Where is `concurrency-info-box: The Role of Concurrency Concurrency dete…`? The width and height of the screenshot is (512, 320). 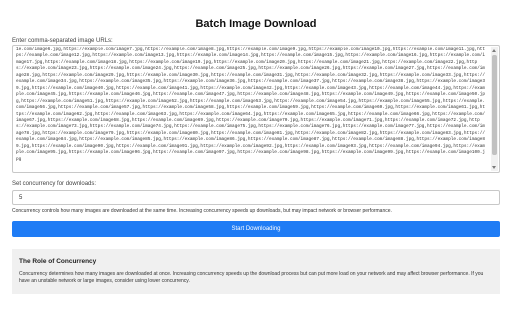
concurrency-info-box: The Role of Concurrency Concurrency dete… is located at coordinates (256, 271).